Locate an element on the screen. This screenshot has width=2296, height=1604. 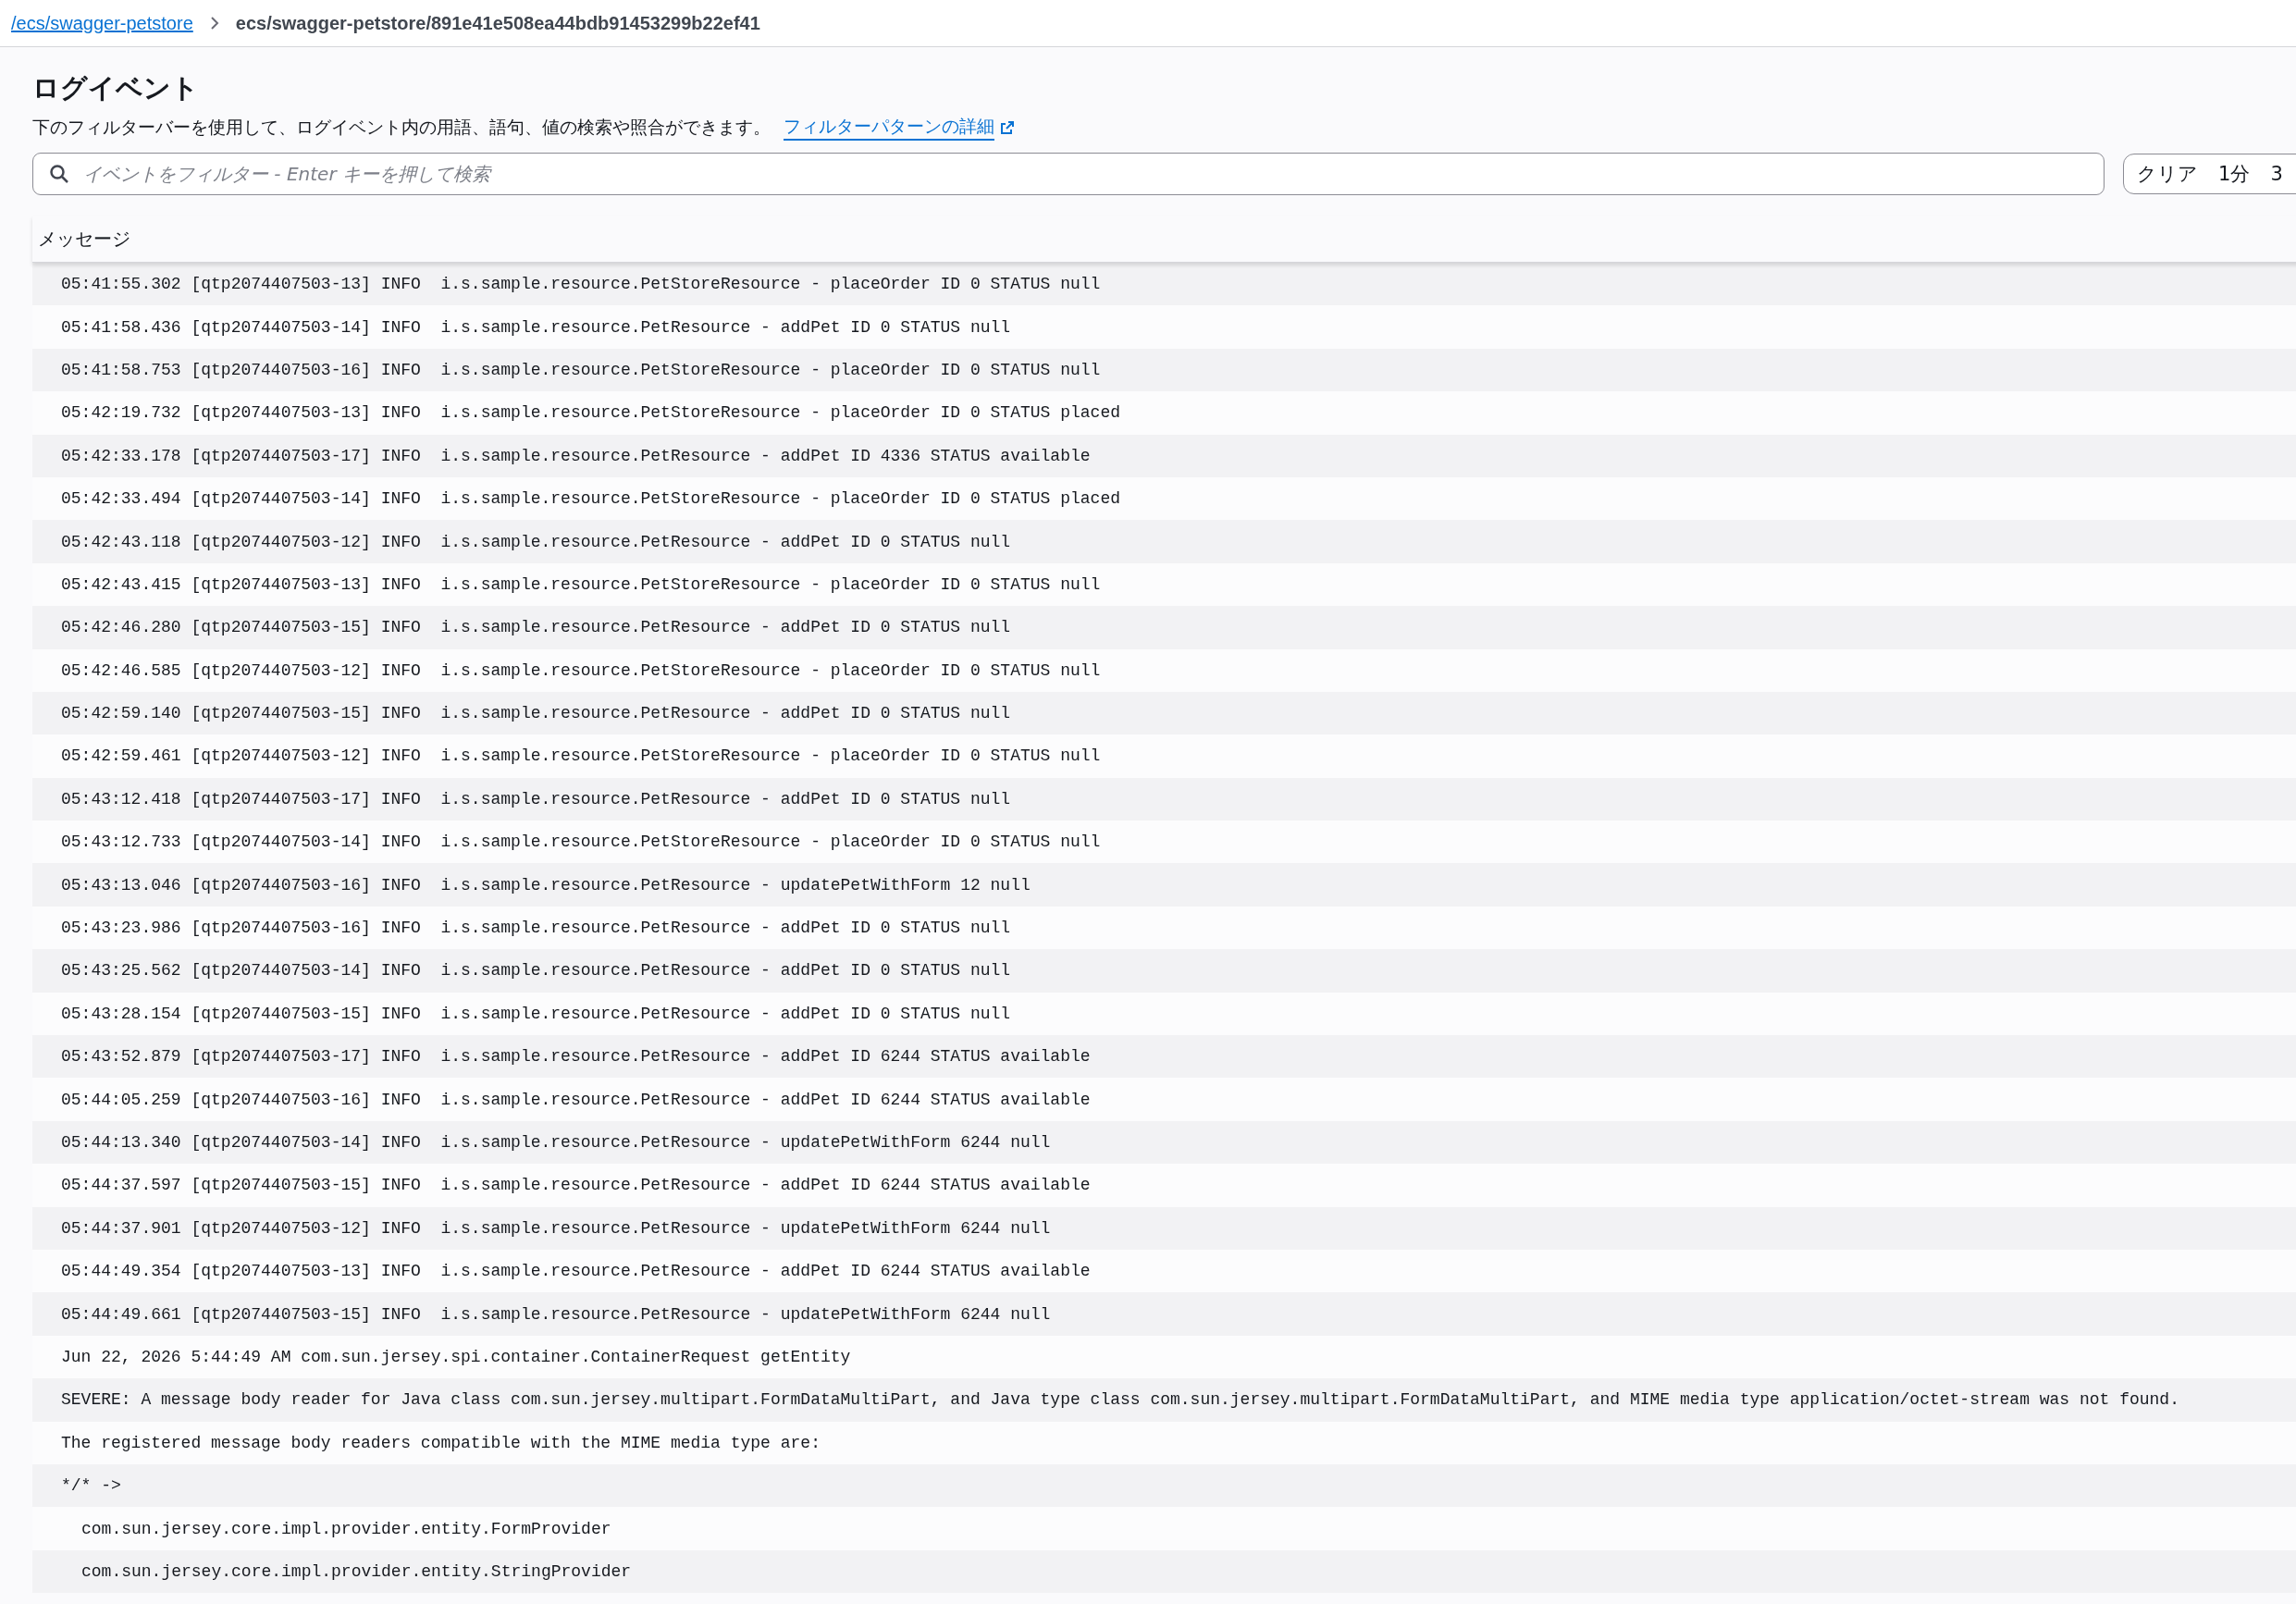
search-field: イベントをフィルター - Enter キーを押して検索 is located at coordinates (1068, 174).